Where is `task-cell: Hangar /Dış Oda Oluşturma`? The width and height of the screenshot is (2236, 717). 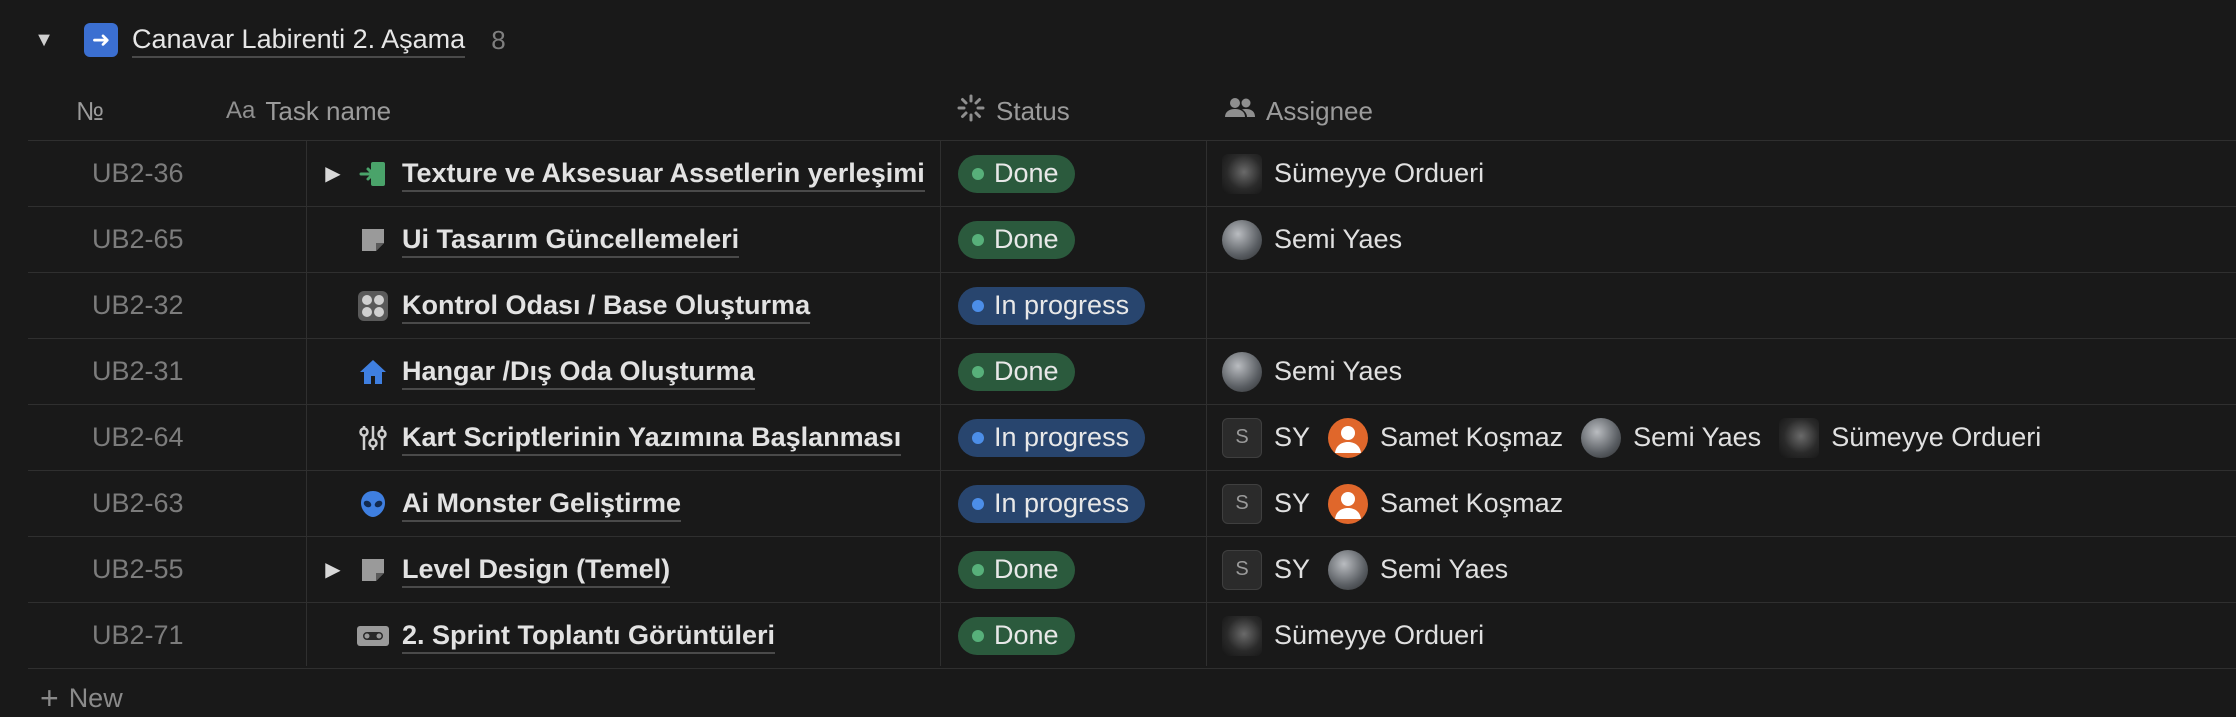 task-cell: Hangar /Dış Oda Oluşturma is located at coordinates (648, 371).